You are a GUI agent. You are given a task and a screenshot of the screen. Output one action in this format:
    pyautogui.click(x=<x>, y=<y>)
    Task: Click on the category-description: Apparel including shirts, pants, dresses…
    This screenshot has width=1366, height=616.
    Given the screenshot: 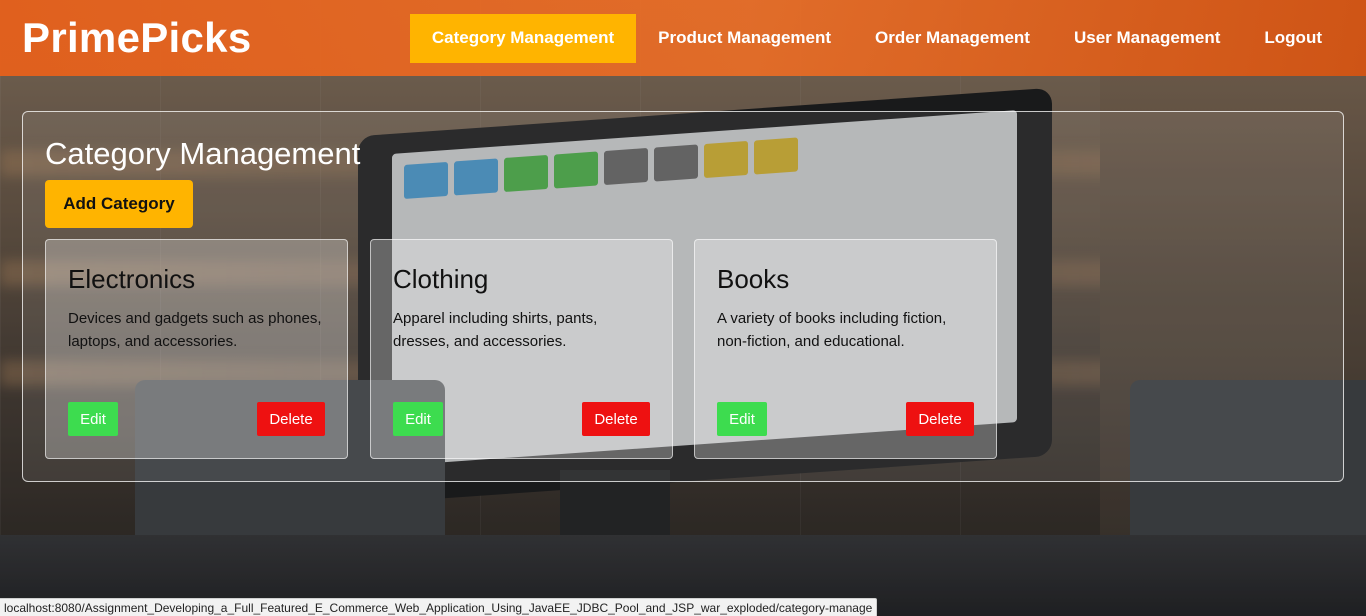 What is the action you would take?
    pyautogui.click(x=495, y=330)
    